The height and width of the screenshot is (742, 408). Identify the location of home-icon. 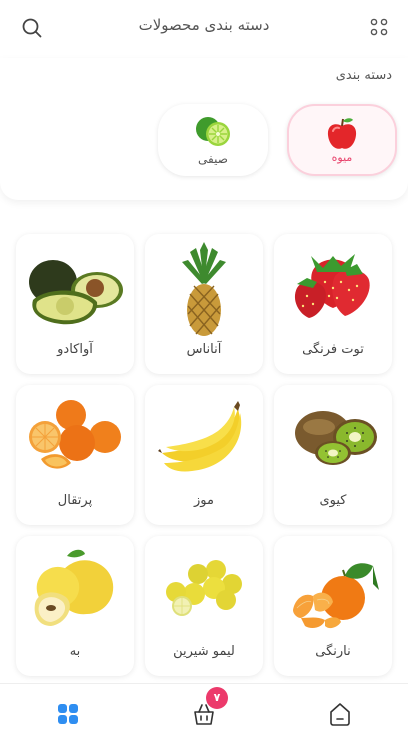
(340, 714).